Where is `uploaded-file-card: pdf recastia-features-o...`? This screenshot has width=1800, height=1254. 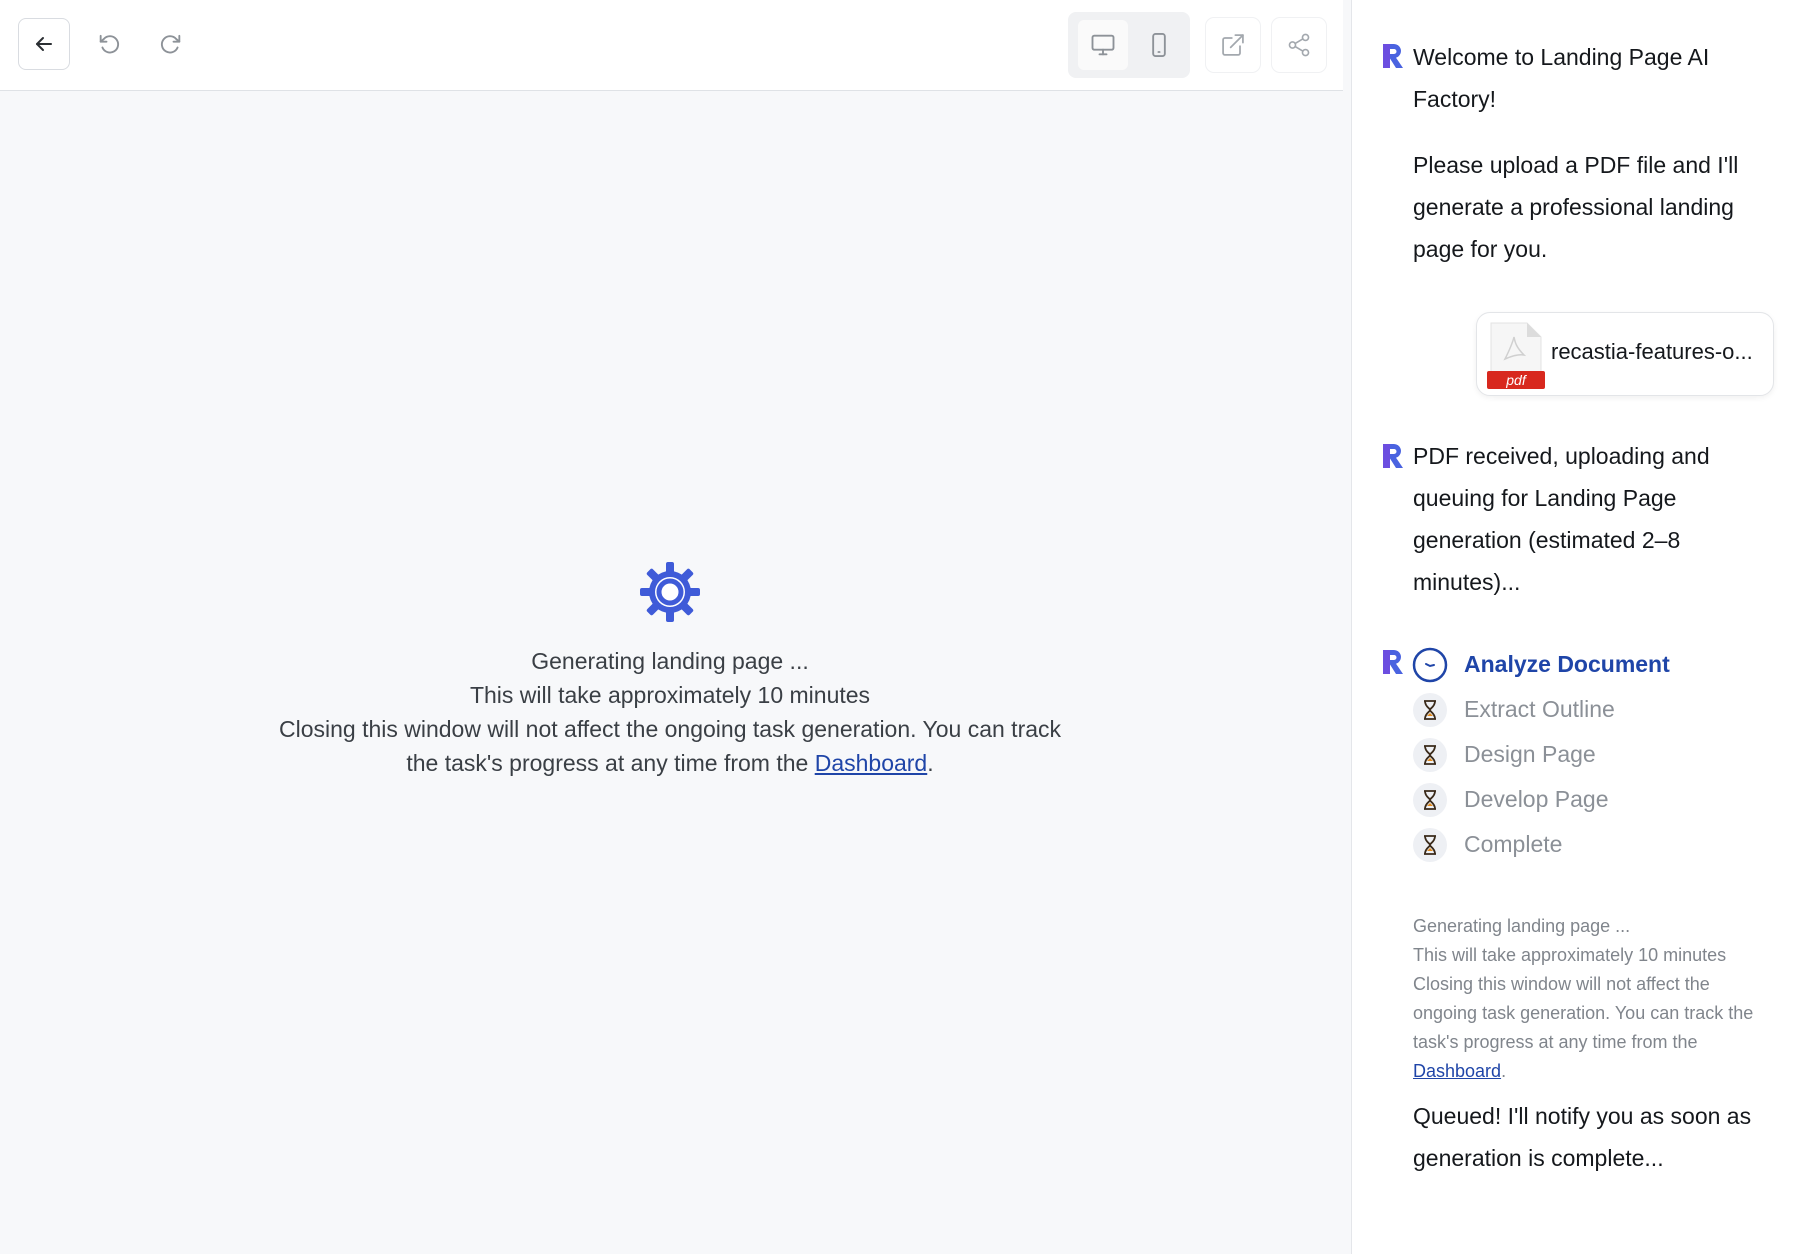
uploaded-file-card: pdf recastia-features-o... is located at coordinates (1625, 354).